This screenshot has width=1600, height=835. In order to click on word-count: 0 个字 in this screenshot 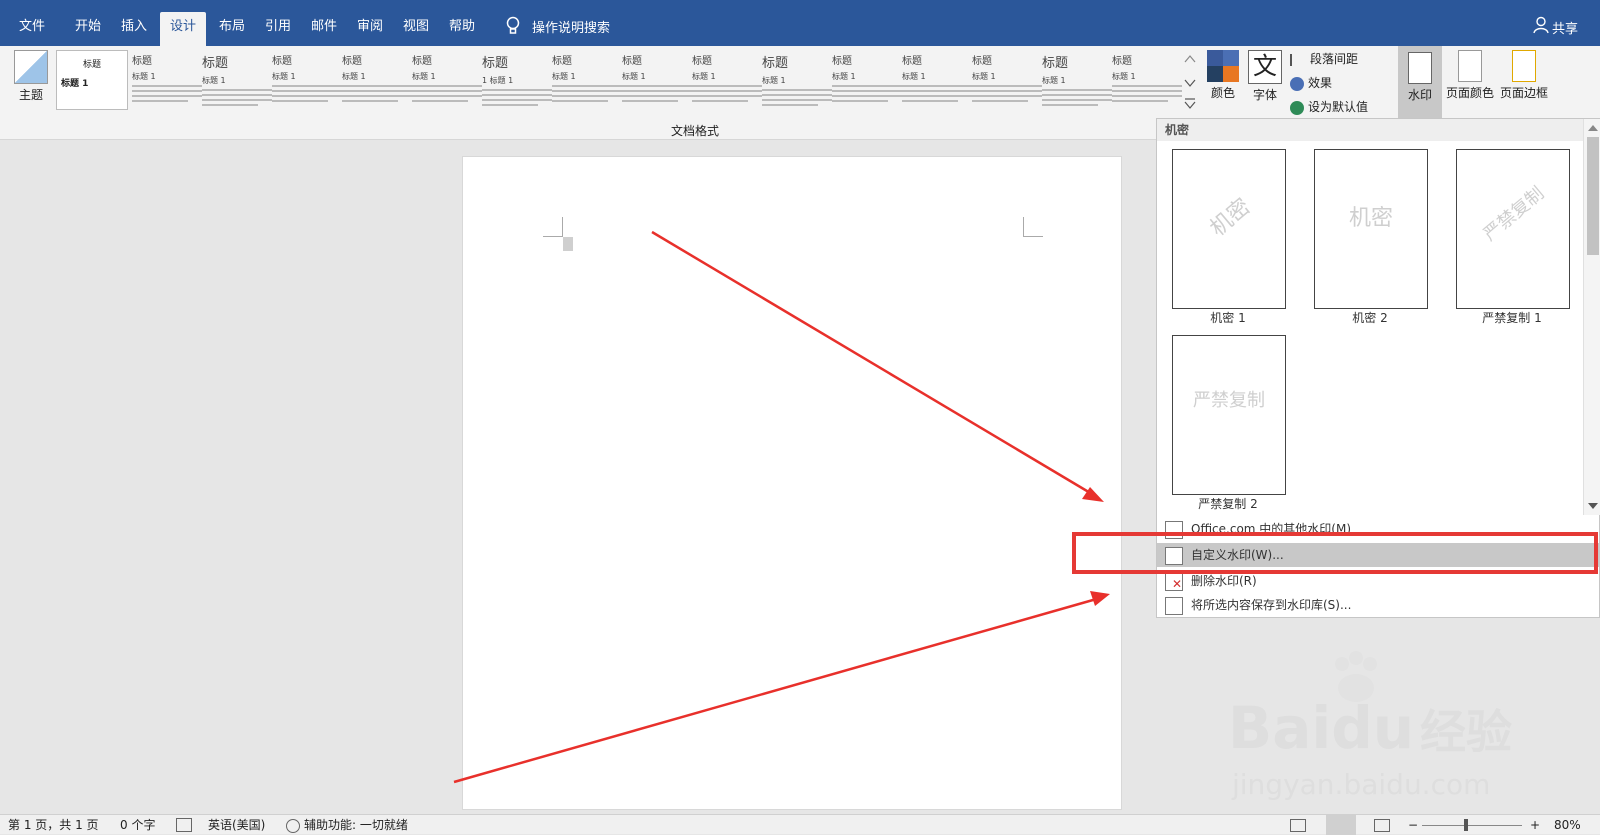, I will do `click(137, 825)`.